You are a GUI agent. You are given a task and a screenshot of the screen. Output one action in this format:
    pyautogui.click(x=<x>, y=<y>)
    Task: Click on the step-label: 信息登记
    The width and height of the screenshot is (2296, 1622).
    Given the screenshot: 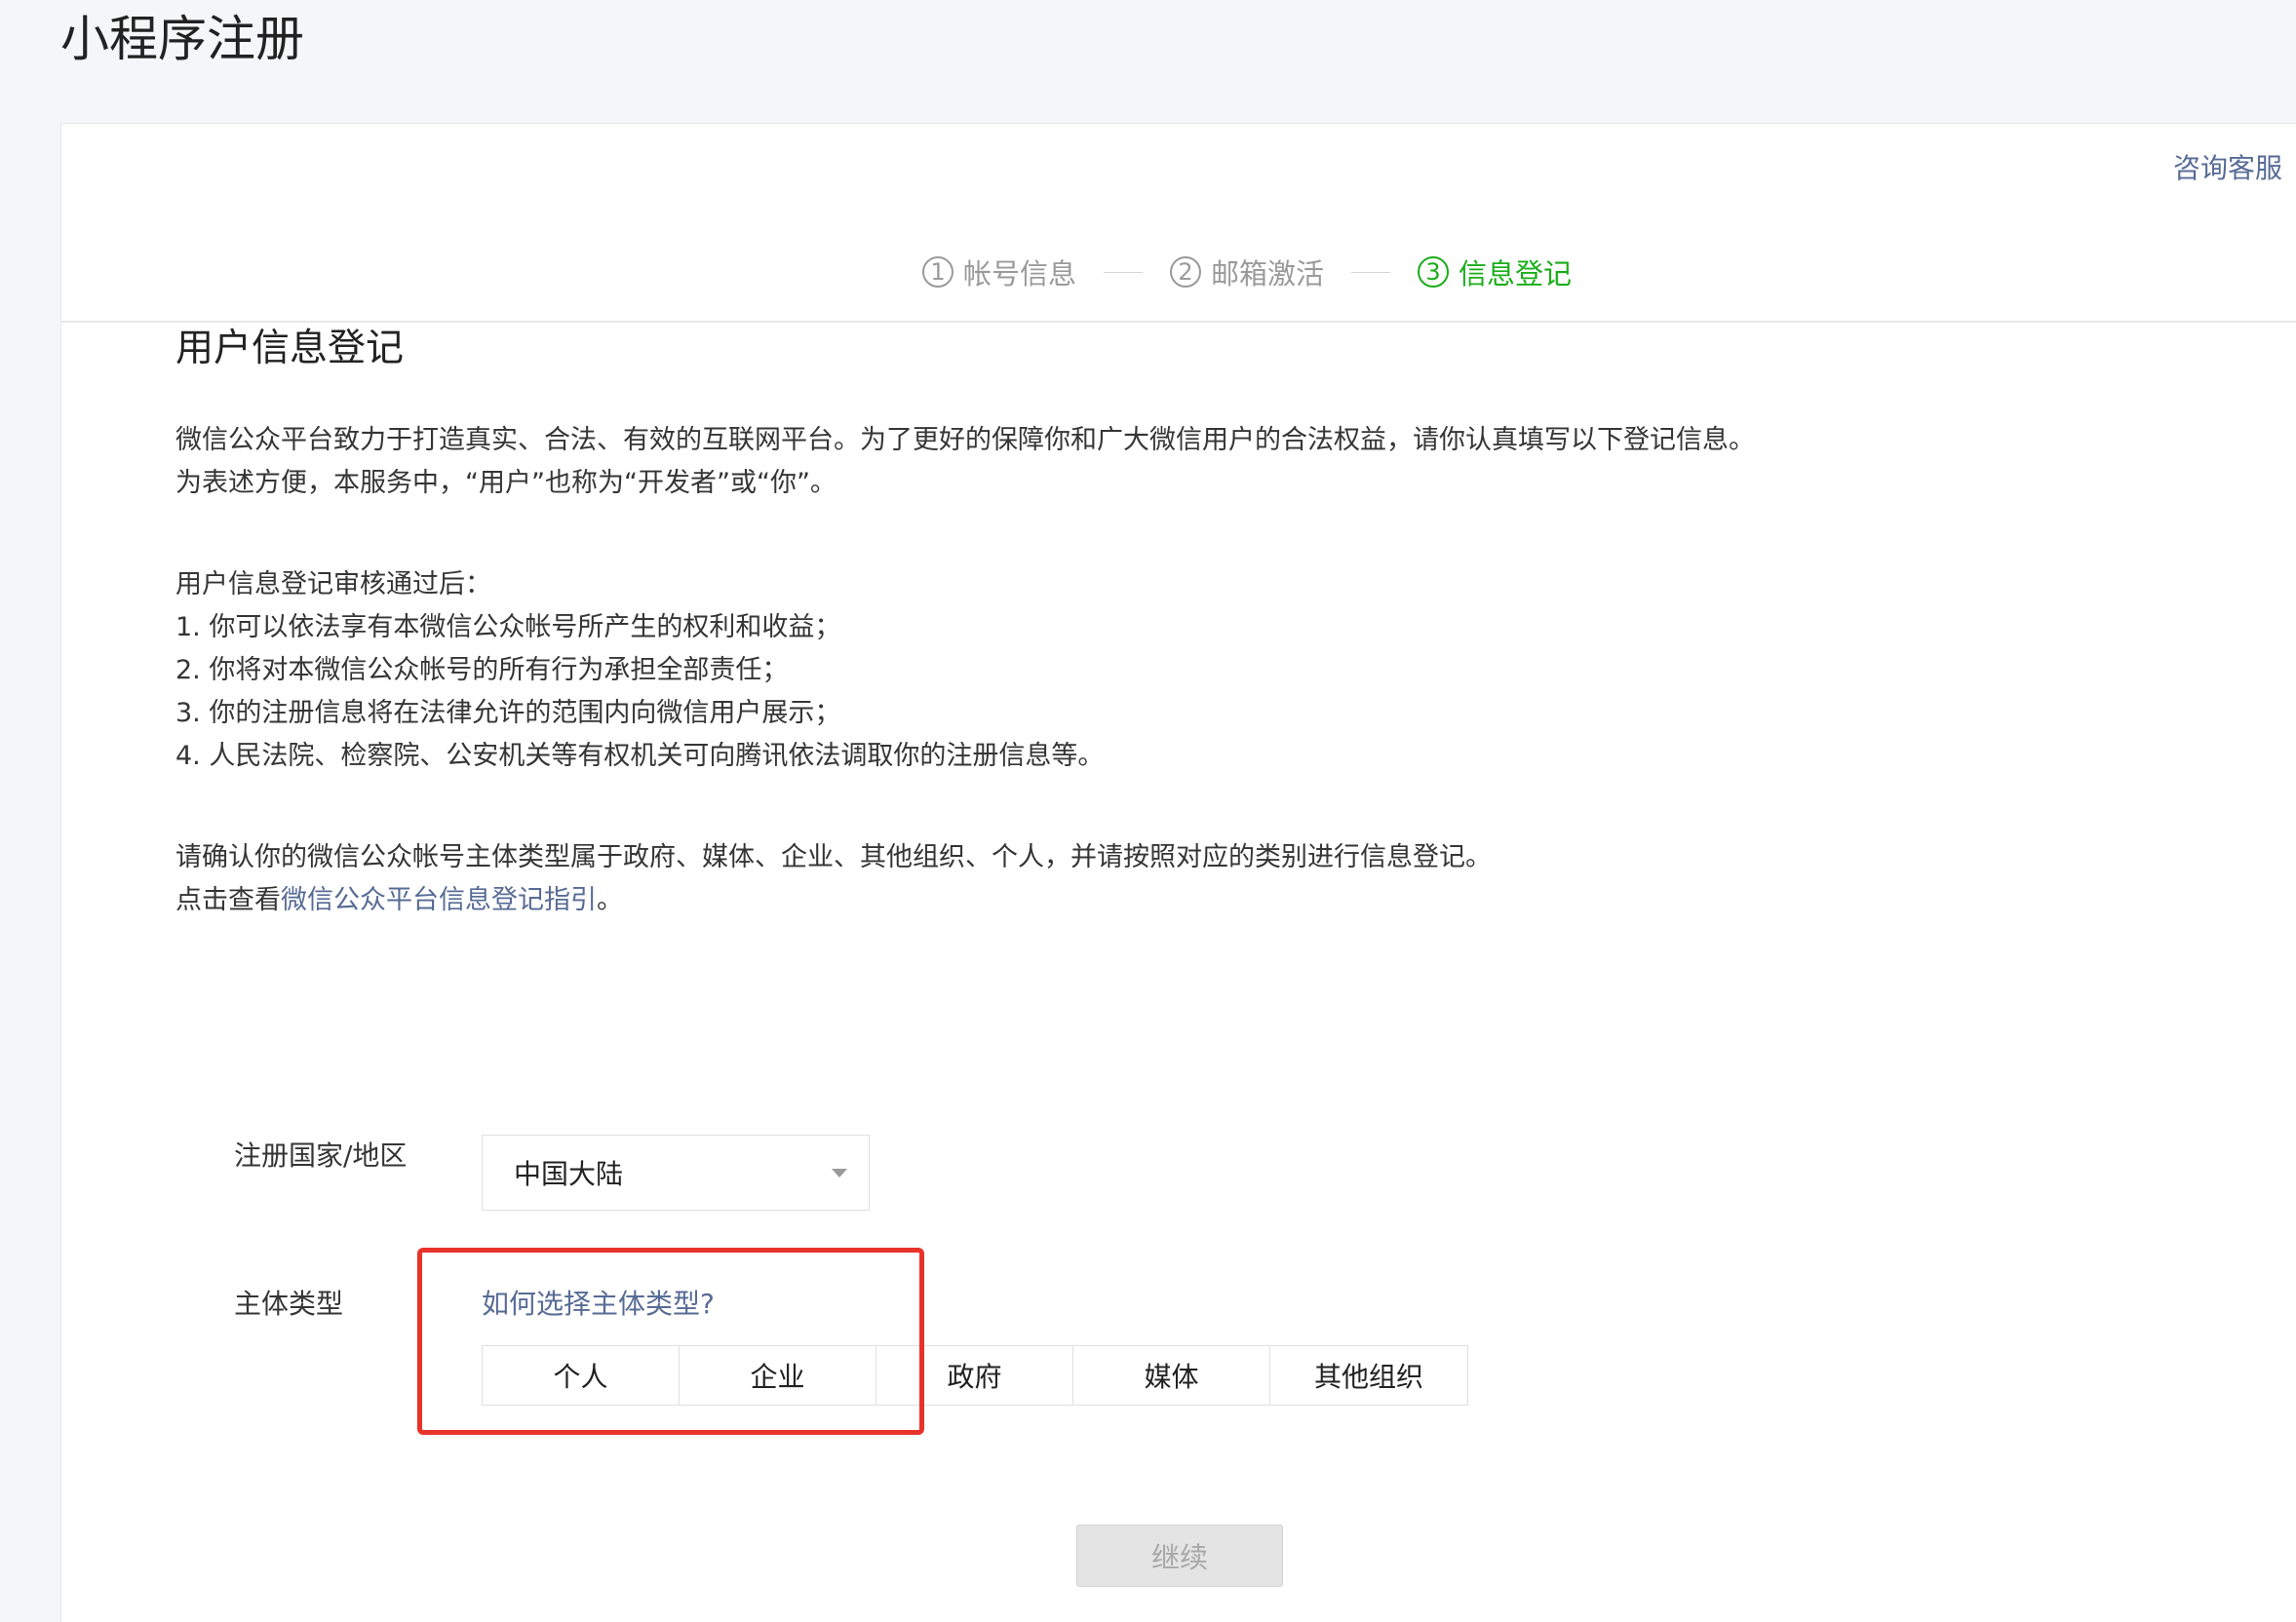 What is the action you would take?
    pyautogui.click(x=1516, y=273)
    